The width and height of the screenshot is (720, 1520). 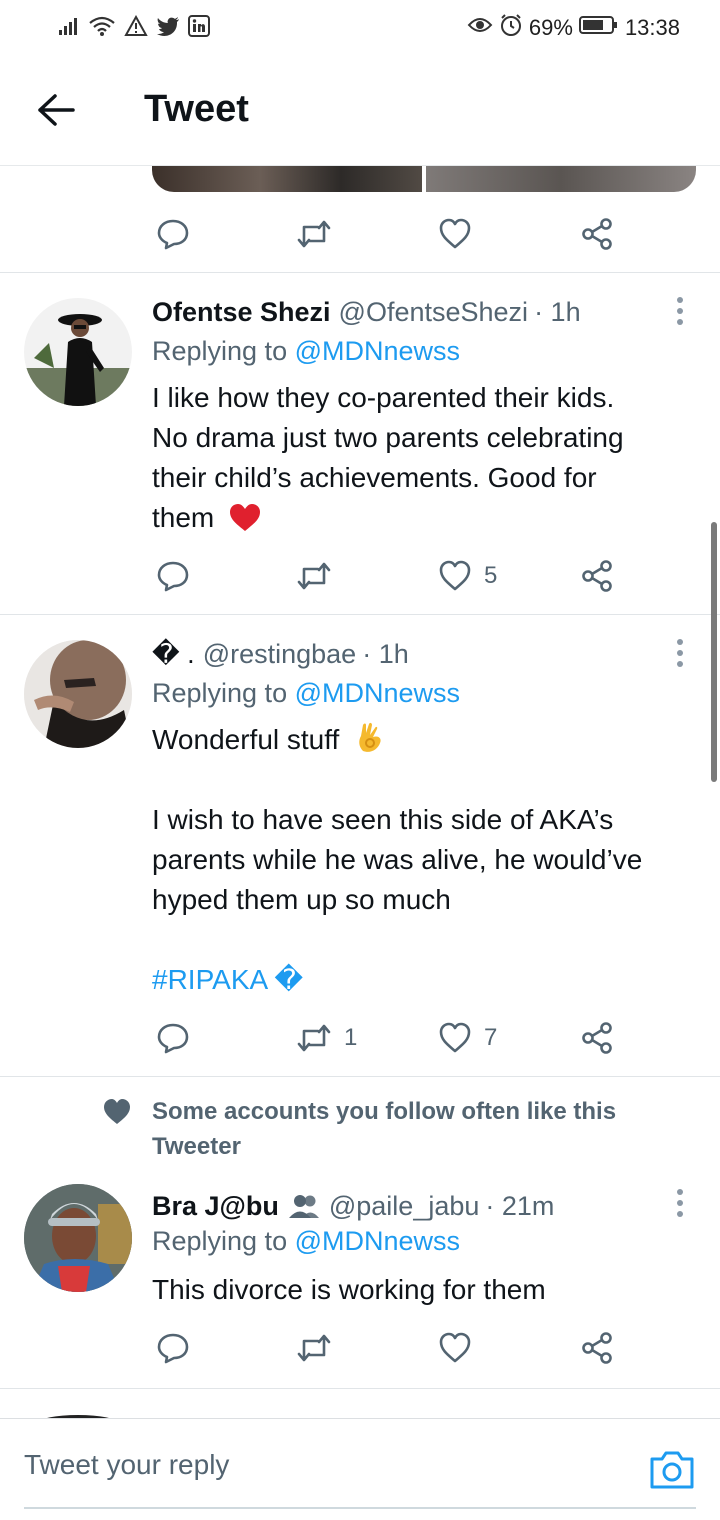 What do you see at coordinates (383, 397) in the screenshot?
I see `tweet-text-line: I like how they co-parented their kids.` at bounding box center [383, 397].